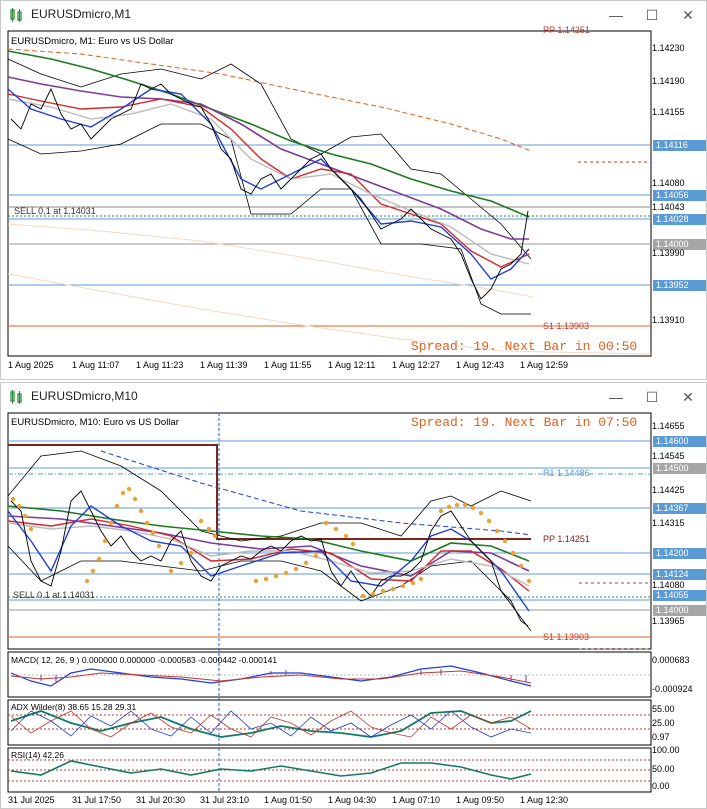  I want to click on adx-level: 25.00, so click(663, 723).